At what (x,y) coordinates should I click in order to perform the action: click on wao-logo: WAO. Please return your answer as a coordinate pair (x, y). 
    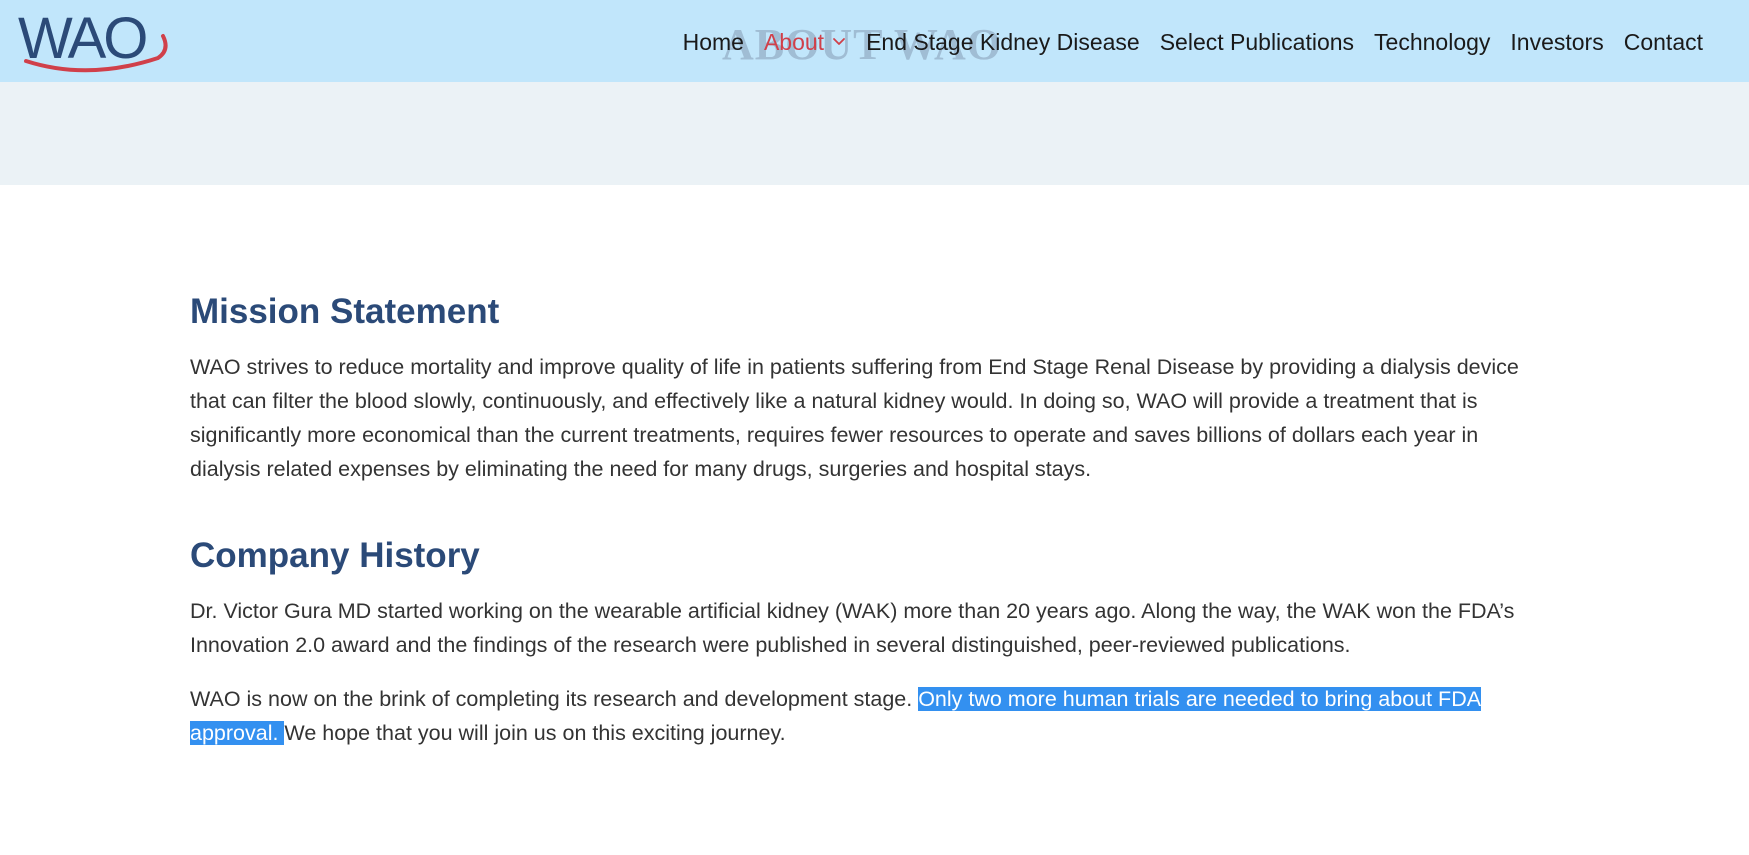
    Looking at the image, I should click on (93, 40).